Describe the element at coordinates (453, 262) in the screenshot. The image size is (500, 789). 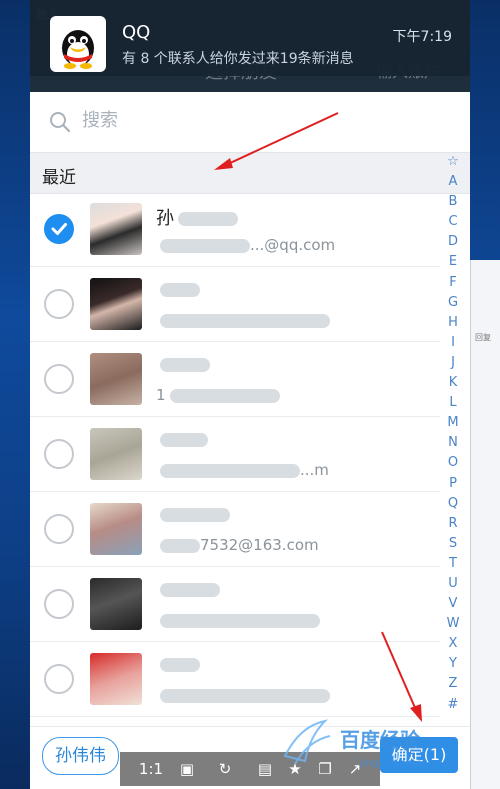
I see `index-letter: E` at that location.